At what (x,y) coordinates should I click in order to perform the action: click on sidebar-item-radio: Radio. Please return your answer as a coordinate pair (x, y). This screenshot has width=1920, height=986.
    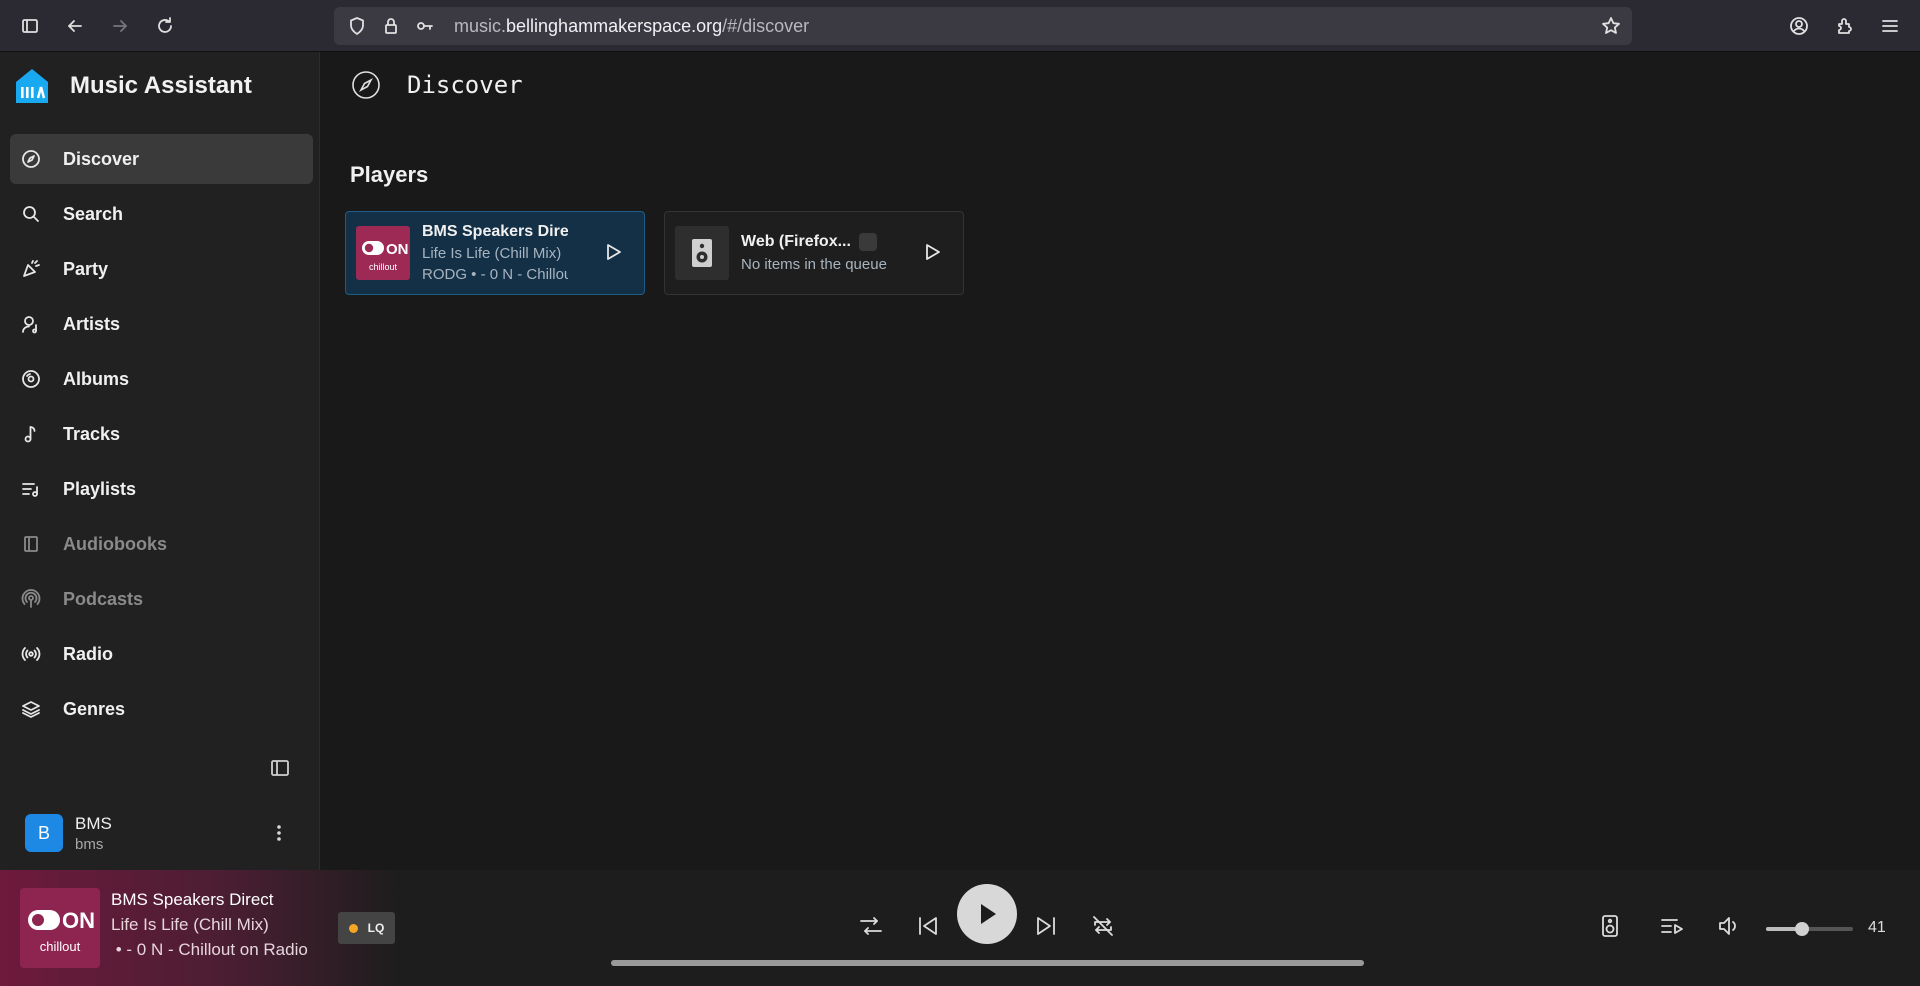
    Looking at the image, I should click on (161, 654).